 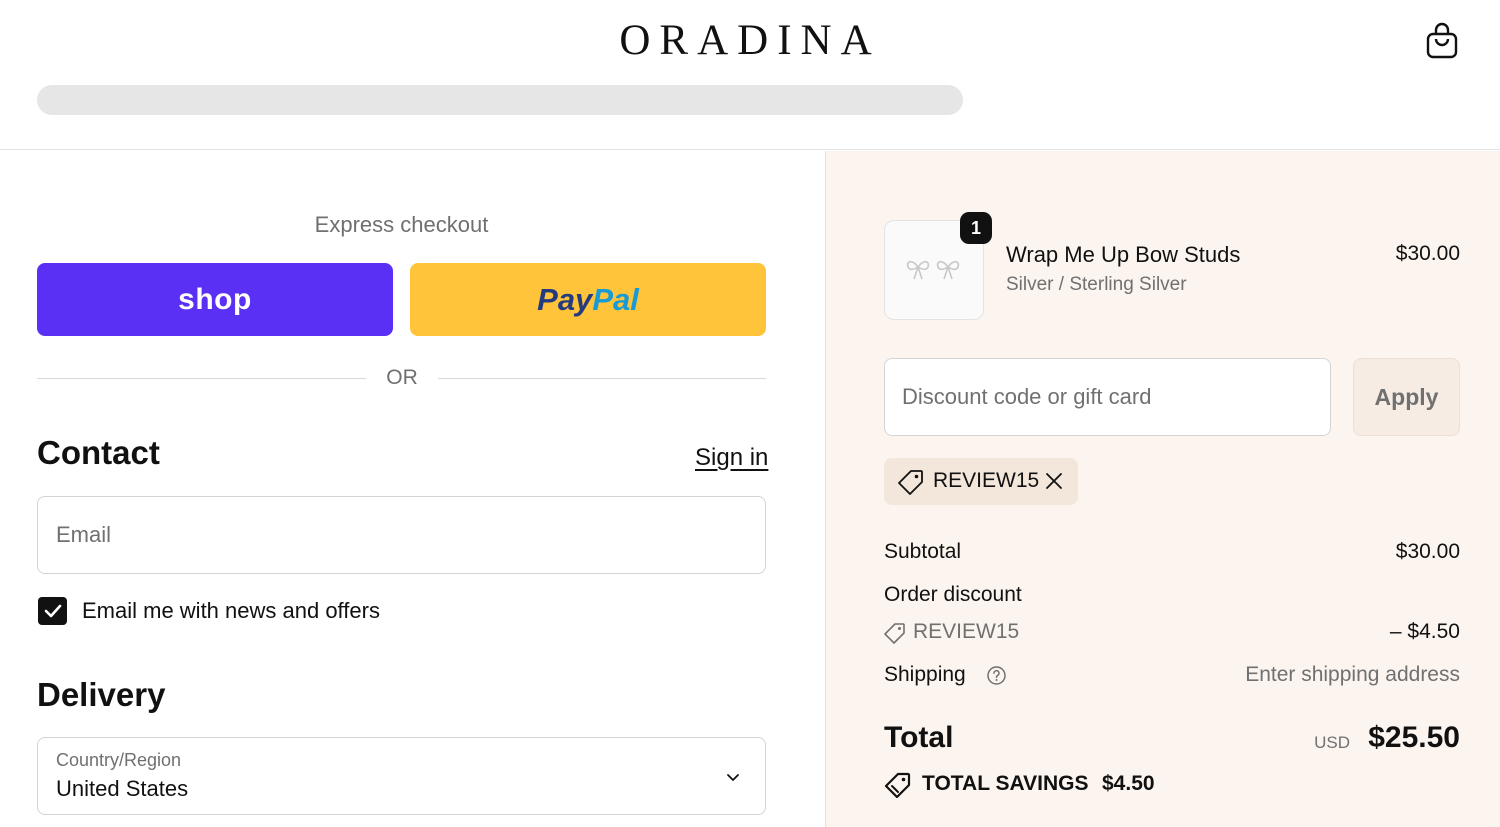 I want to click on contact-heading: Contact, so click(x=98, y=452).